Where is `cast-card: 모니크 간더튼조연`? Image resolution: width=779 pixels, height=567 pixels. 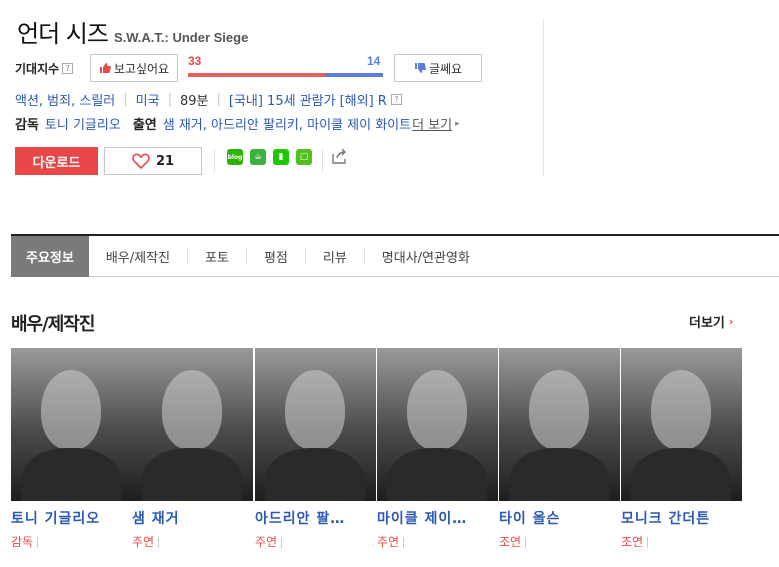 cast-card: 모니크 간더튼조연 is located at coordinates (681, 449).